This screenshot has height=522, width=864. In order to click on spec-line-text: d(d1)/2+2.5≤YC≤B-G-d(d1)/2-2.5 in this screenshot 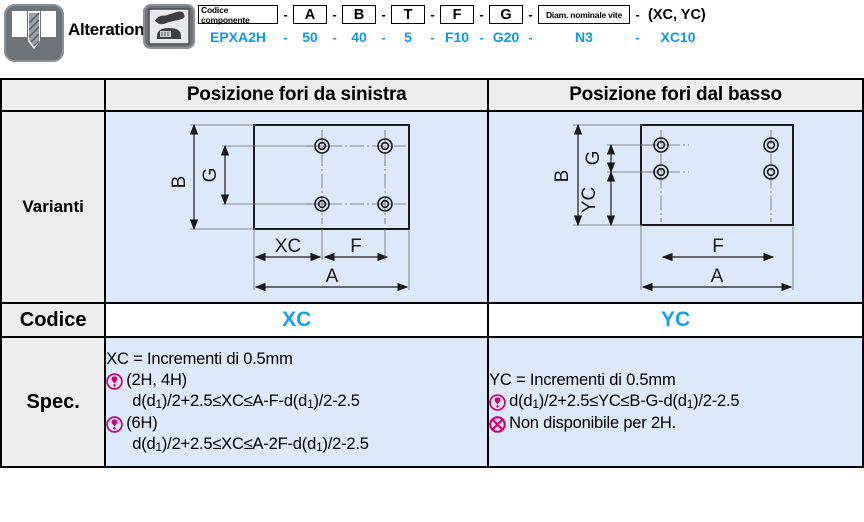, I will do `click(624, 402)`.